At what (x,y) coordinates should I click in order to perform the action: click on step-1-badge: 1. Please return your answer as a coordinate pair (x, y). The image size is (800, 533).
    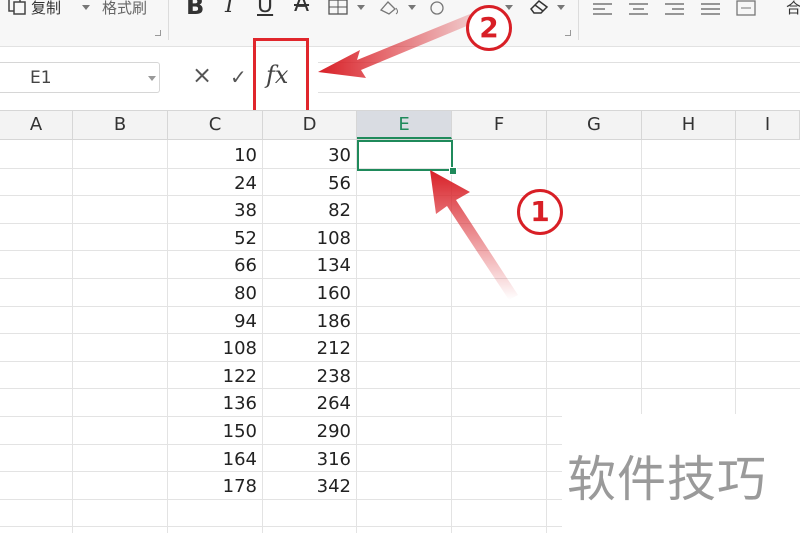
    Looking at the image, I should click on (540, 212).